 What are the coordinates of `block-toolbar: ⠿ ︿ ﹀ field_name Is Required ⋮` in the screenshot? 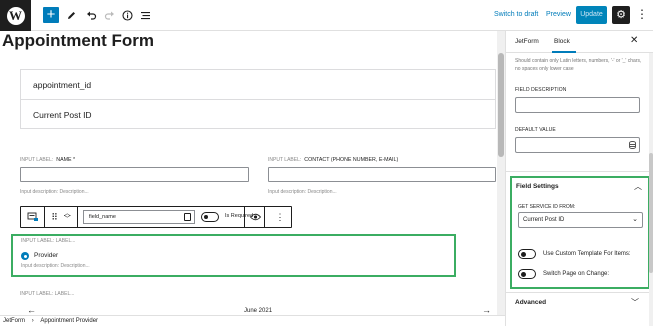 It's located at (156, 217).